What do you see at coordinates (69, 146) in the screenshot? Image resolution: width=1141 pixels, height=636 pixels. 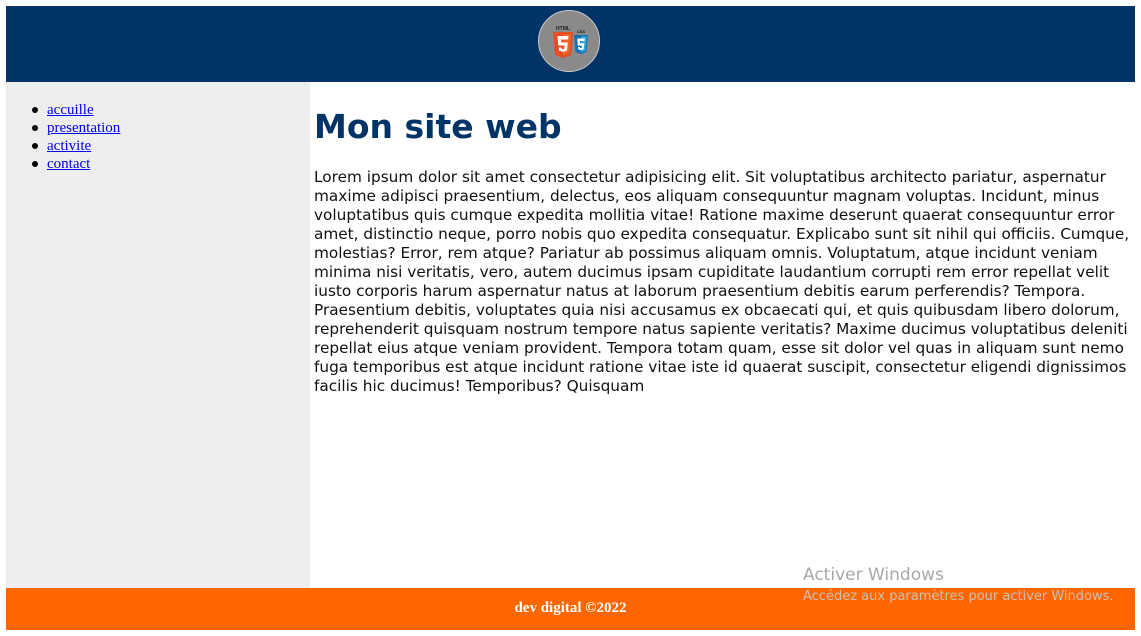 I see `sidebar-link-activite: activite` at bounding box center [69, 146].